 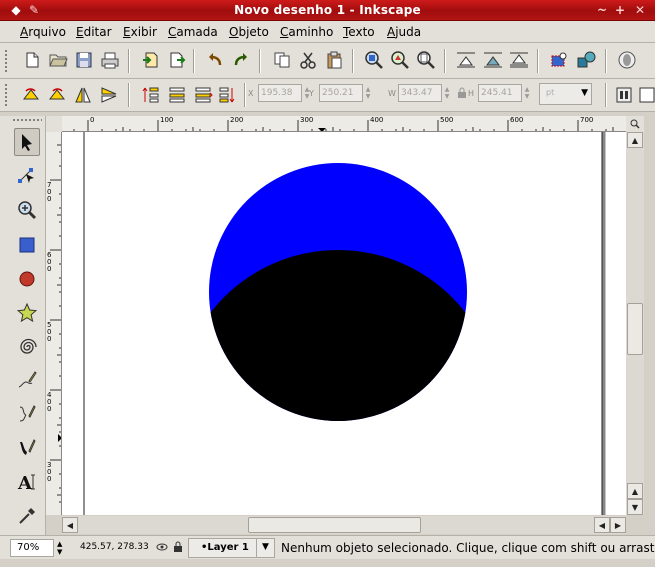 I want to click on w-spin-arrows: ▲ ▼, so click(x=447, y=93).